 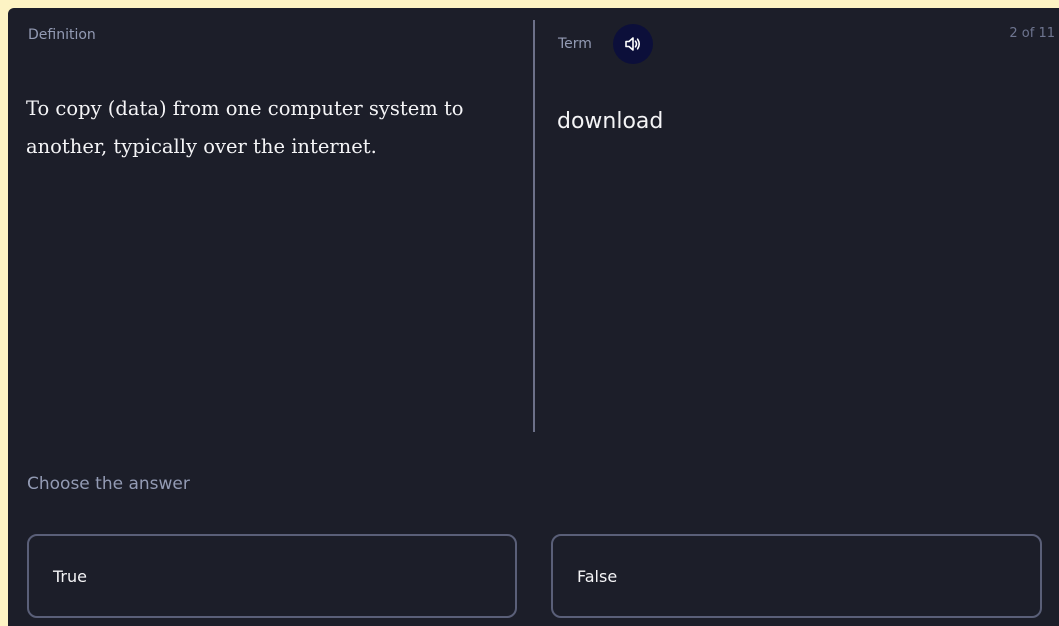 I want to click on answer-option-false: False, so click(x=796, y=576).